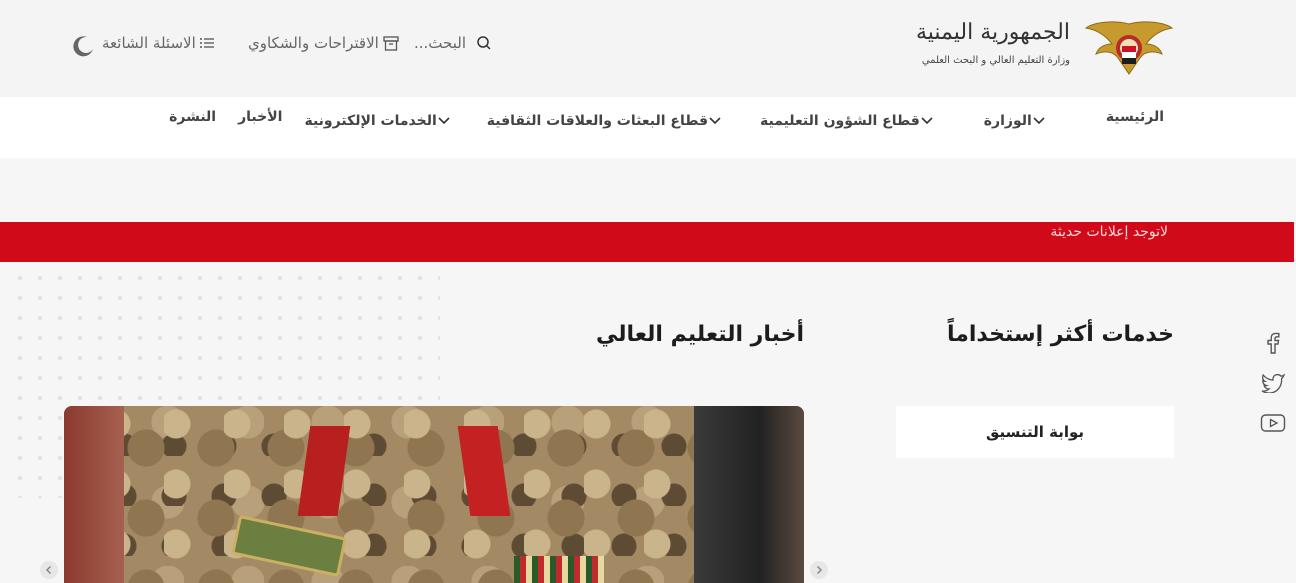  I want to click on dark-mode-toggle, so click(84, 46).